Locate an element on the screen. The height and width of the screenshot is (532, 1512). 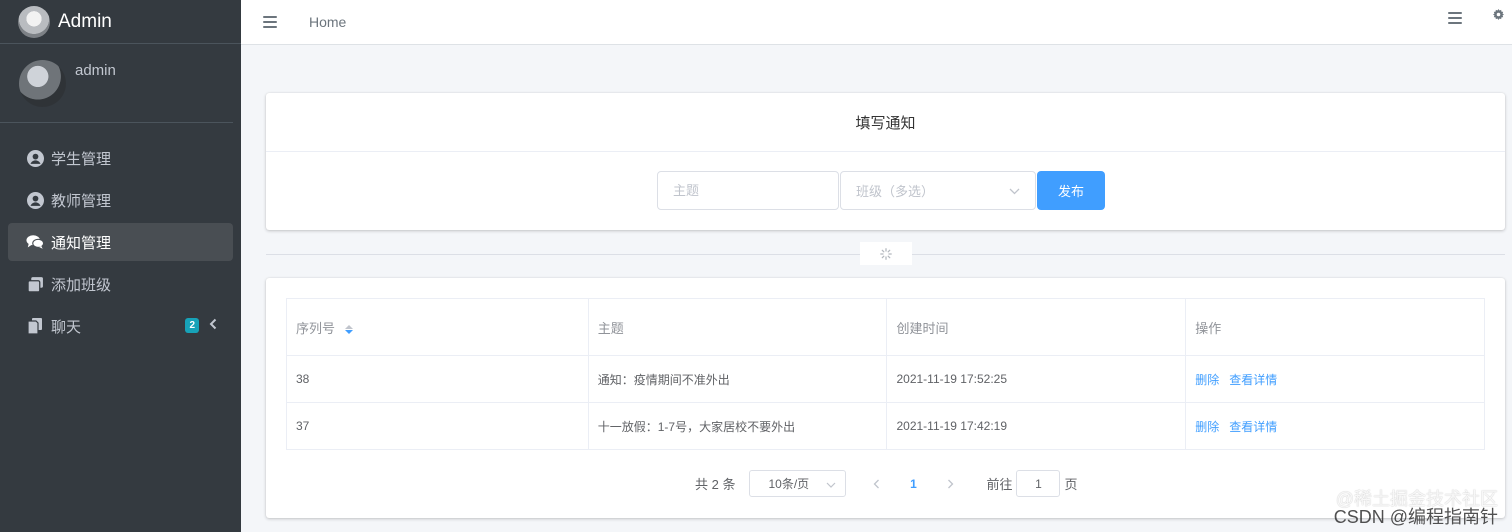
sidebar-item-students: 学生管理 is located at coordinates (120, 158).